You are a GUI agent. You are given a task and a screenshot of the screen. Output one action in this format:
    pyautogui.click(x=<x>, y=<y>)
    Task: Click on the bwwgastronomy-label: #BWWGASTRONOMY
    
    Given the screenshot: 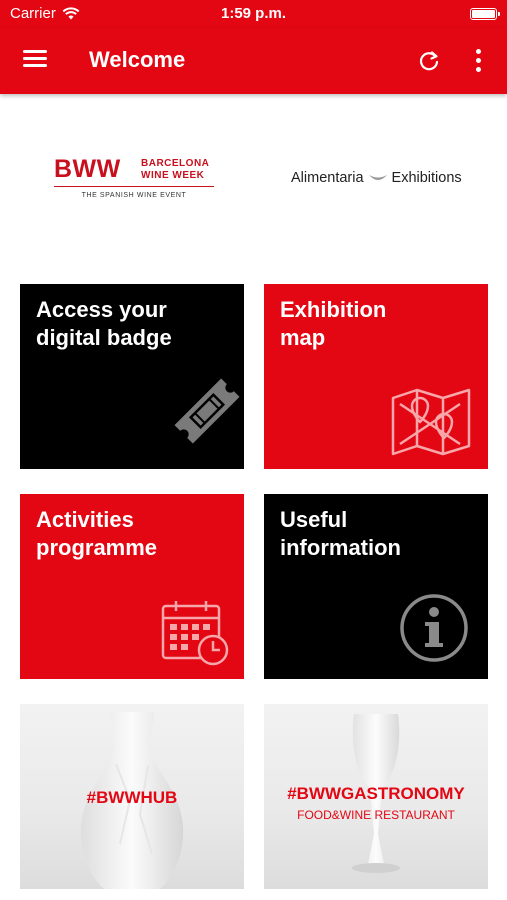 What is the action you would take?
    pyautogui.click(x=376, y=793)
    